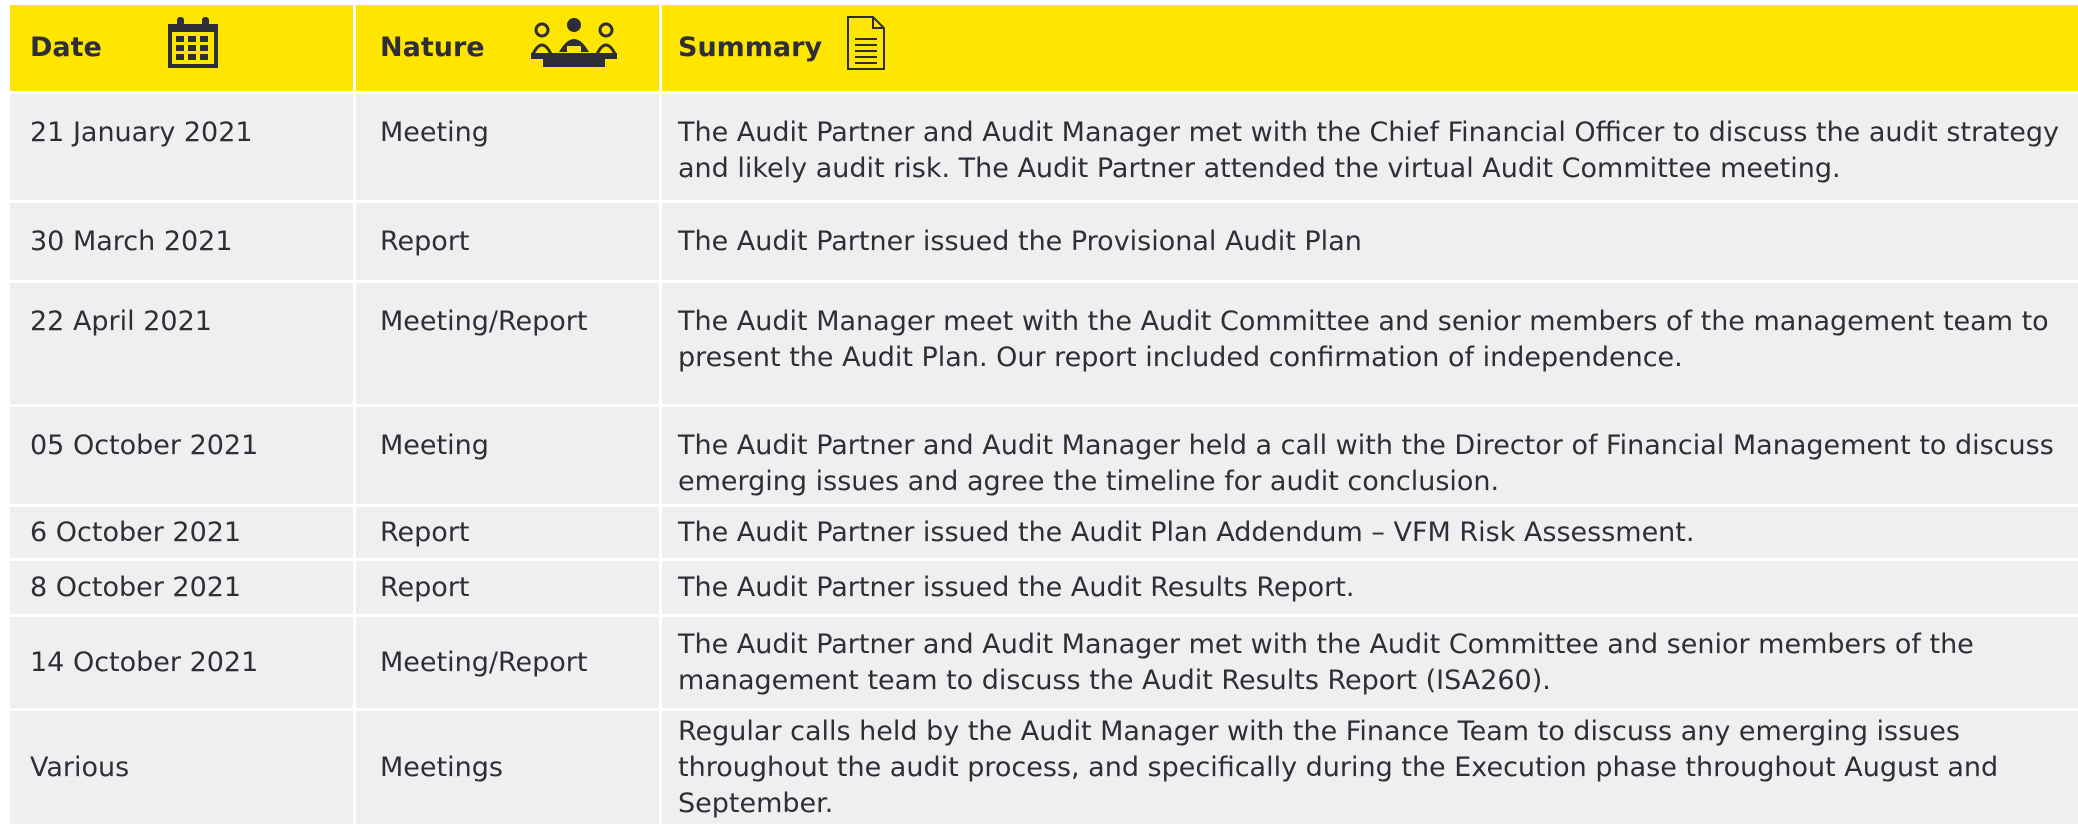  What do you see at coordinates (183, 586) in the screenshot?
I see `row-date: 8 October 2021` at bounding box center [183, 586].